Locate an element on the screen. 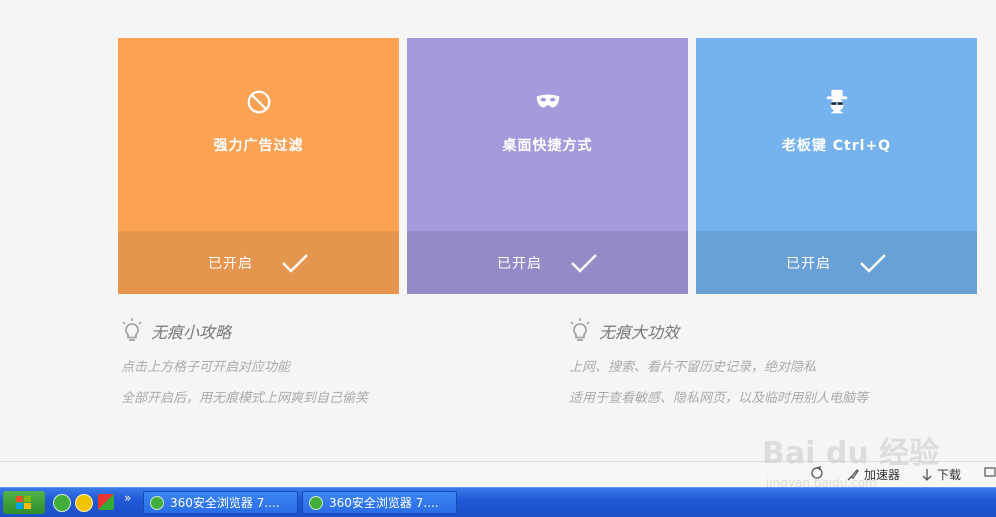 Image resolution: width=996 pixels, height=517 pixels. card-title: 强力广告过滤 is located at coordinates (258, 146).